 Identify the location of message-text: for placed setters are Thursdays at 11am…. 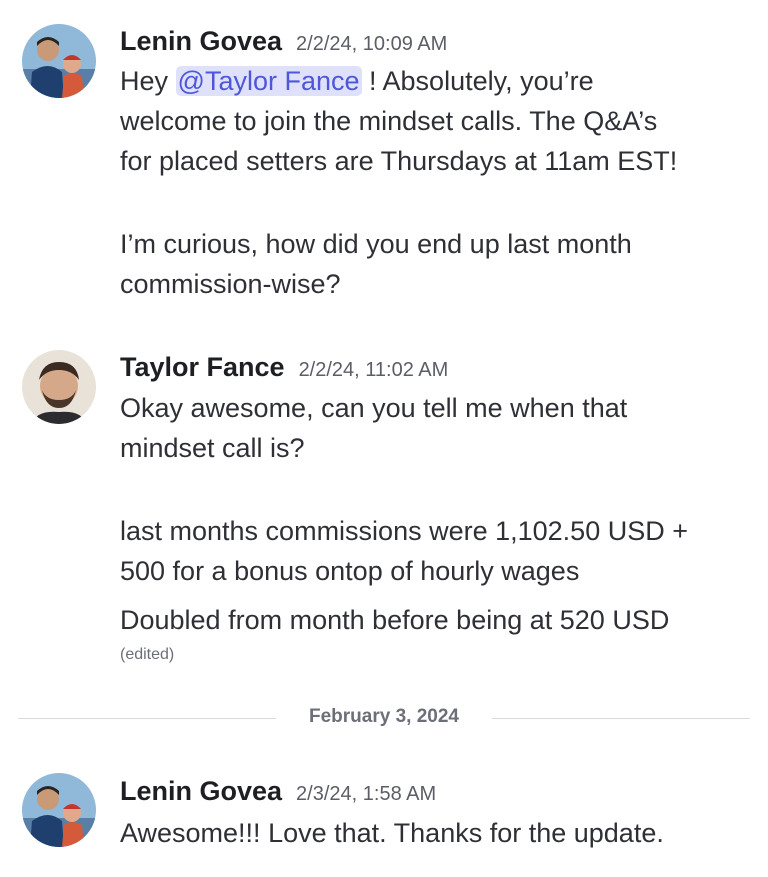
(399, 161).